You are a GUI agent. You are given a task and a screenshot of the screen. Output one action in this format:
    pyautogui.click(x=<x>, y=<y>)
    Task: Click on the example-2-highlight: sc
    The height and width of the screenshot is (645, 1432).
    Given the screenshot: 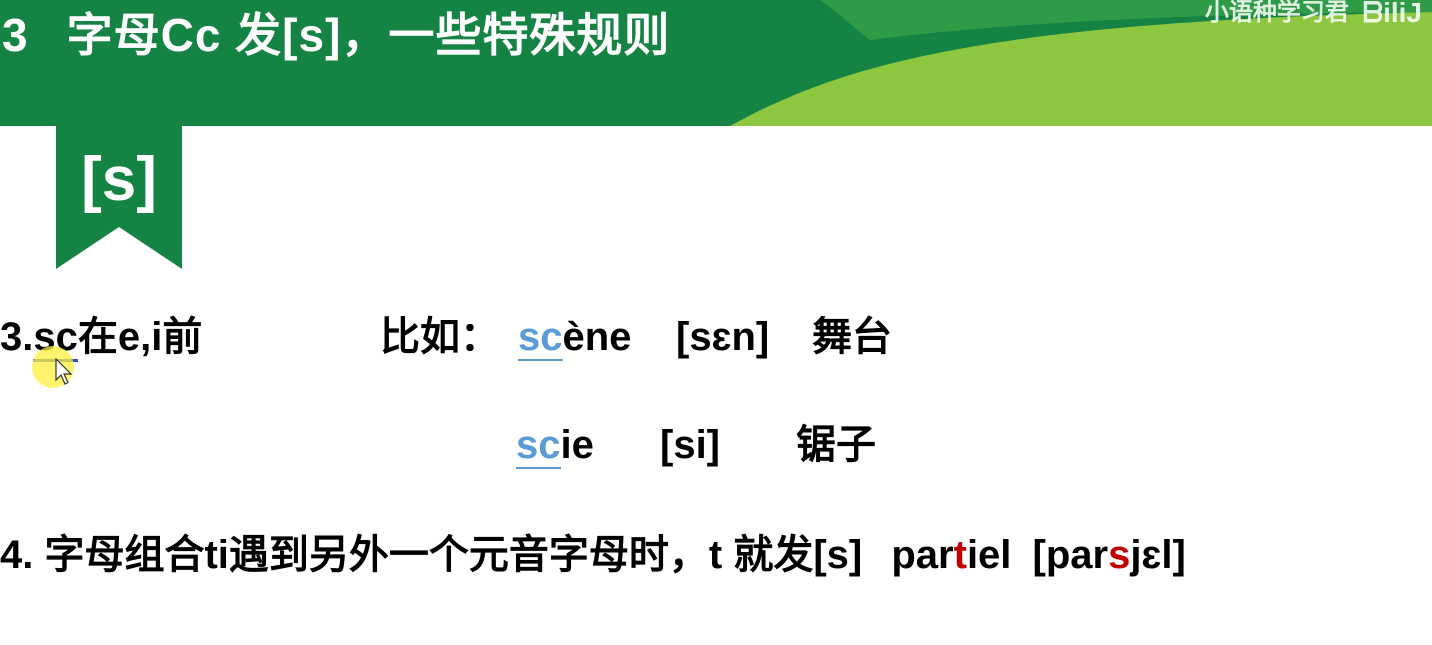 What is the action you would take?
    pyautogui.click(x=538, y=446)
    